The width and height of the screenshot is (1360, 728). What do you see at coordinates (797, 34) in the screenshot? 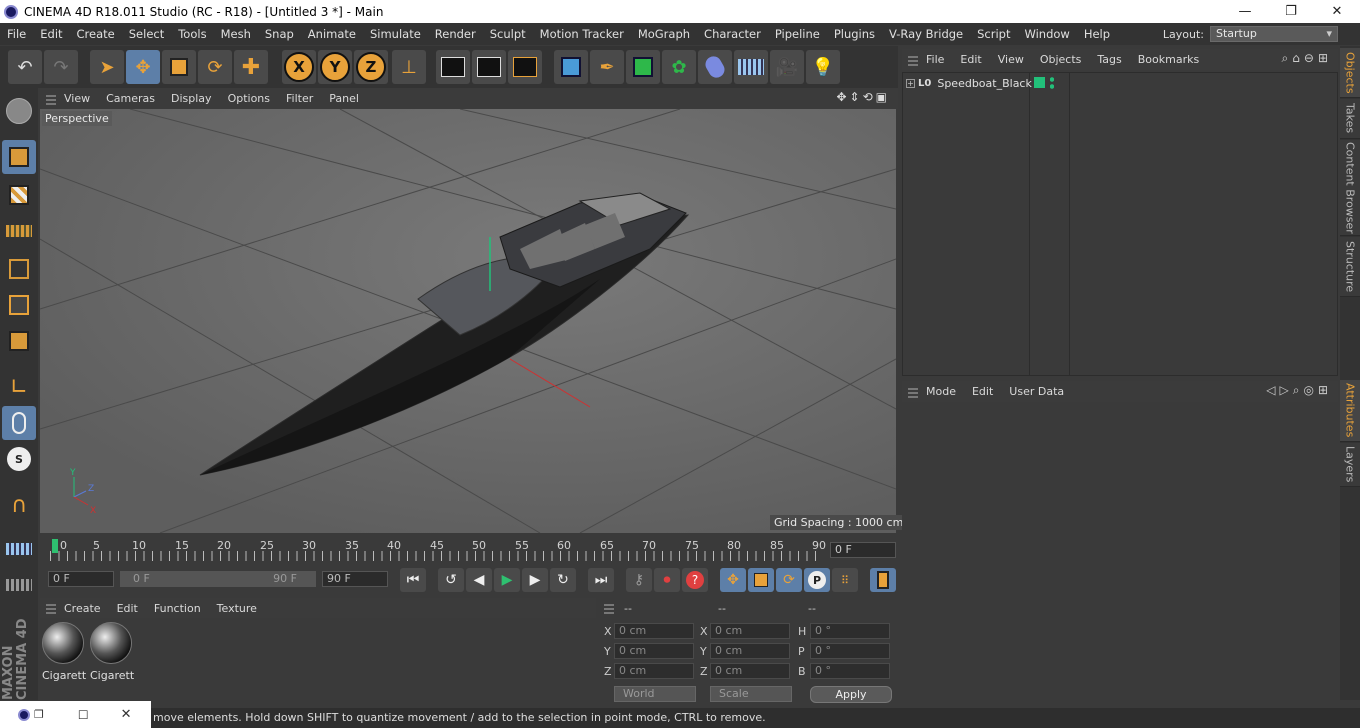
I see `menu-pipeline: Pipeline` at bounding box center [797, 34].